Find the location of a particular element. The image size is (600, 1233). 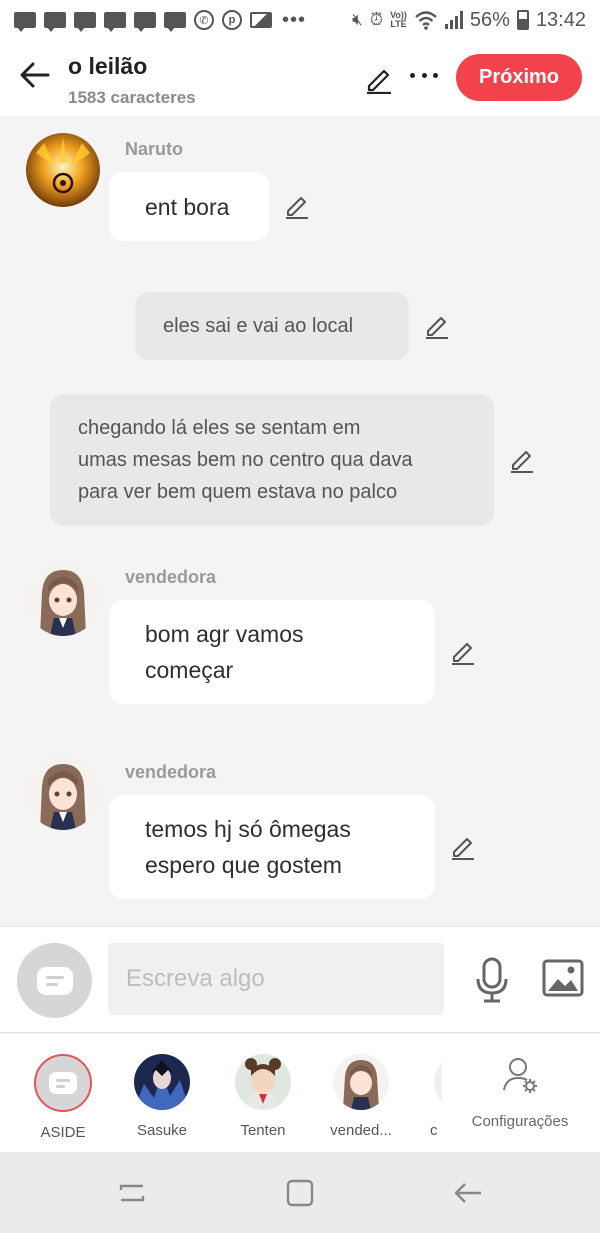

narration-line: chegando lá eles se sentam em is located at coordinates (219, 428).